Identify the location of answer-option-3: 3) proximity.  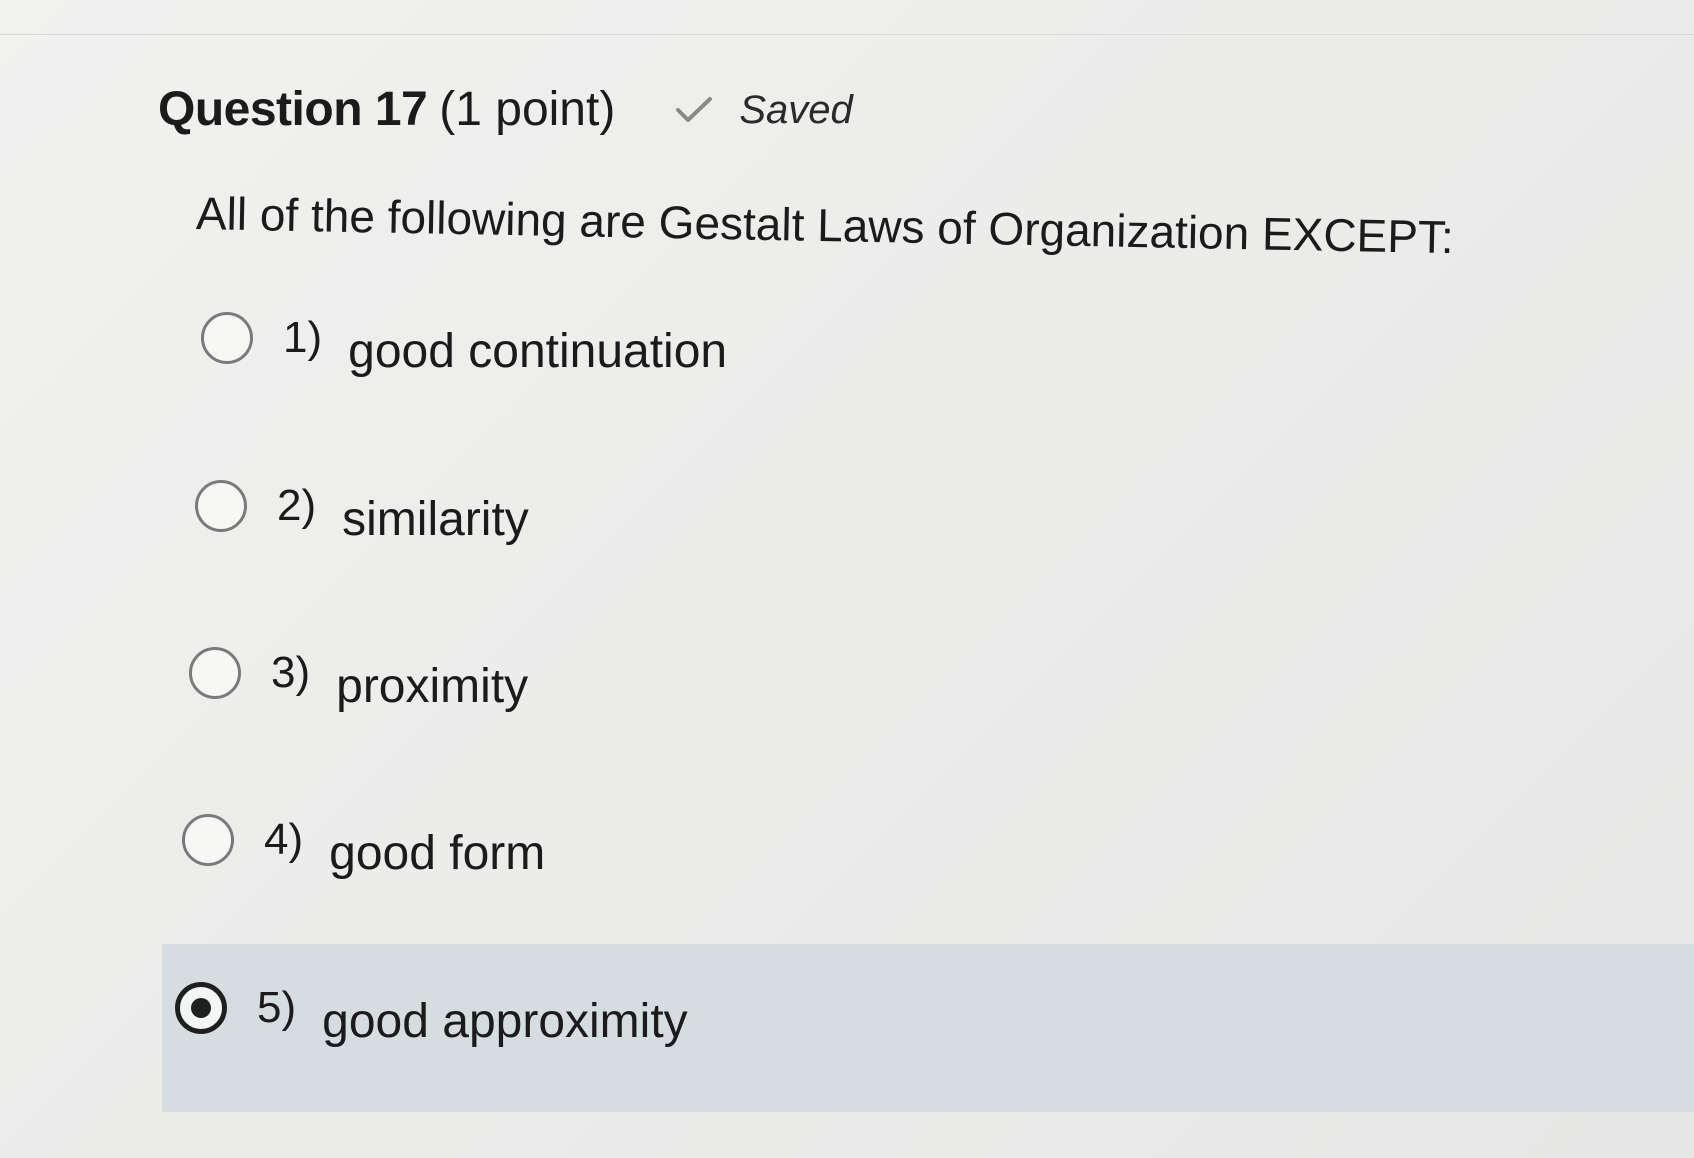
(358, 679).